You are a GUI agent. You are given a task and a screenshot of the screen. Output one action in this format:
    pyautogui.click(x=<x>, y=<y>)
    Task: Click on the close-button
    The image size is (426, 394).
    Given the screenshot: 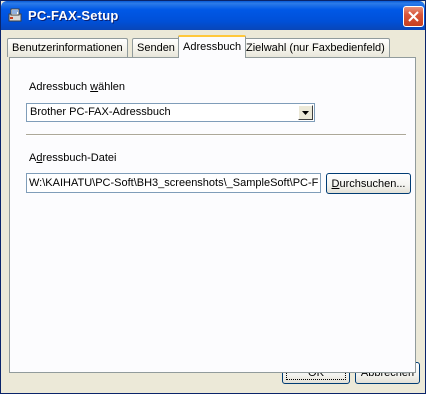 What is the action you would take?
    pyautogui.click(x=413, y=16)
    